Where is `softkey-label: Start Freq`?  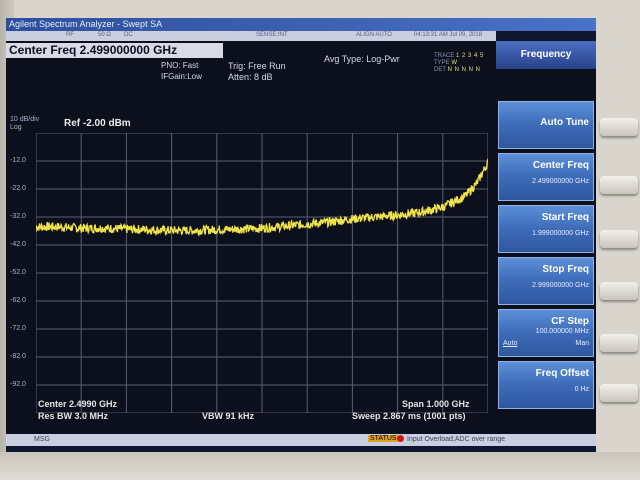 softkey-label: Start Freq is located at coordinates (565, 217).